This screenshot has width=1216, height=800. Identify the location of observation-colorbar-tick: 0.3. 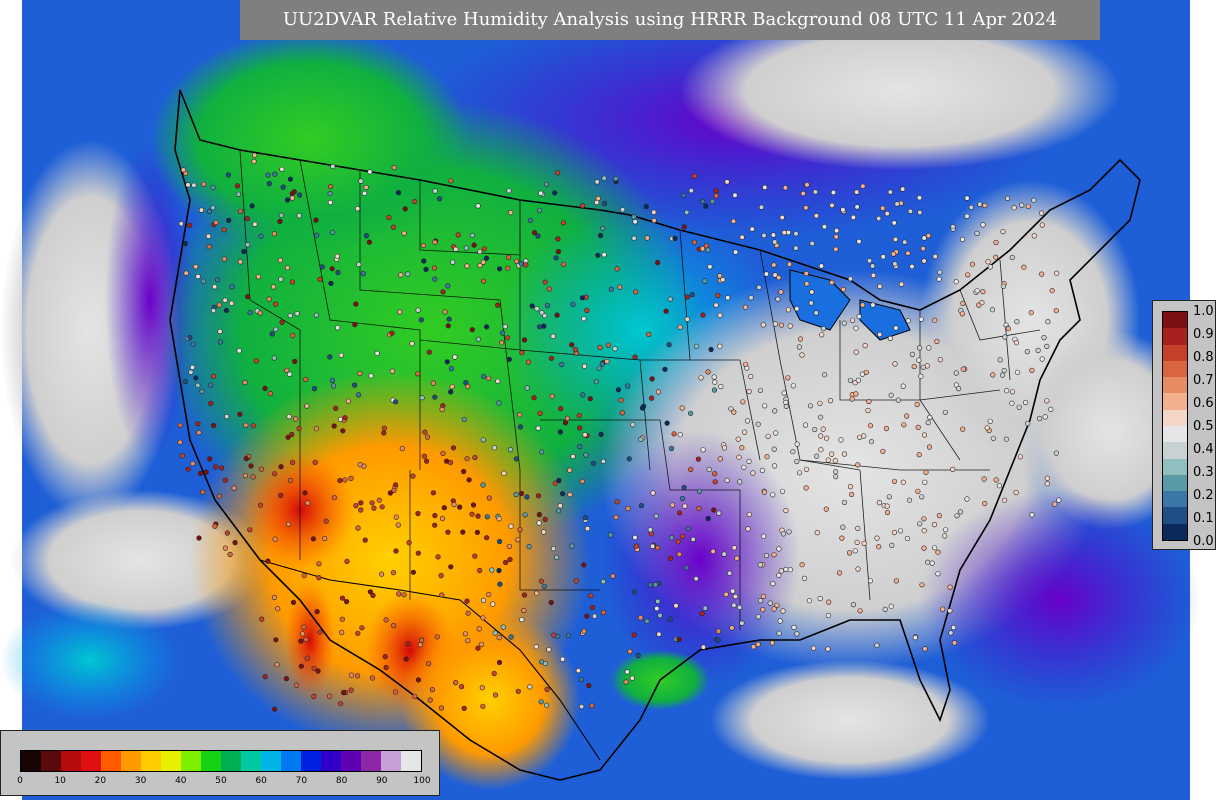
(1203, 472).